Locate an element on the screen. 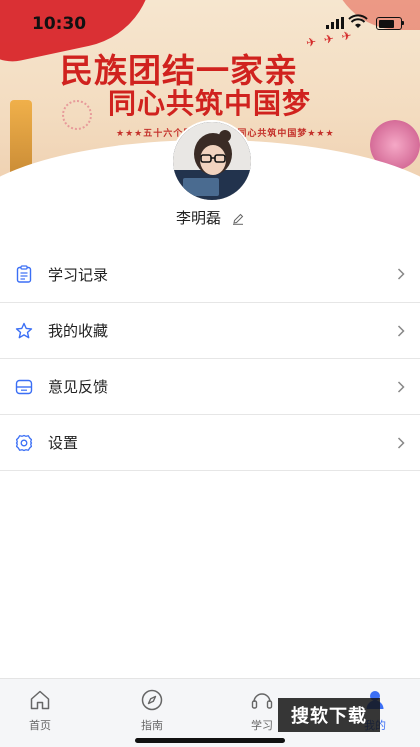  signal-icon is located at coordinates (335, 23).